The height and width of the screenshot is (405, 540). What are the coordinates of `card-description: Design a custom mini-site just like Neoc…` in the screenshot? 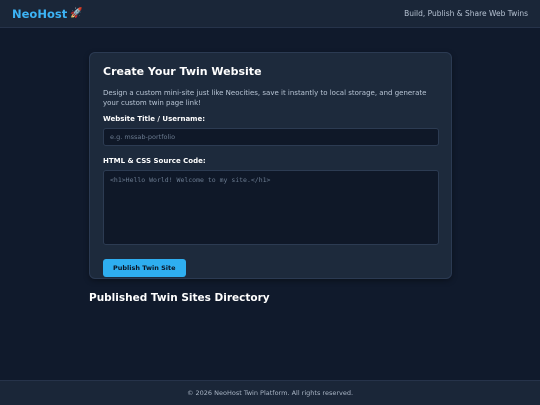 It's located at (265, 98).